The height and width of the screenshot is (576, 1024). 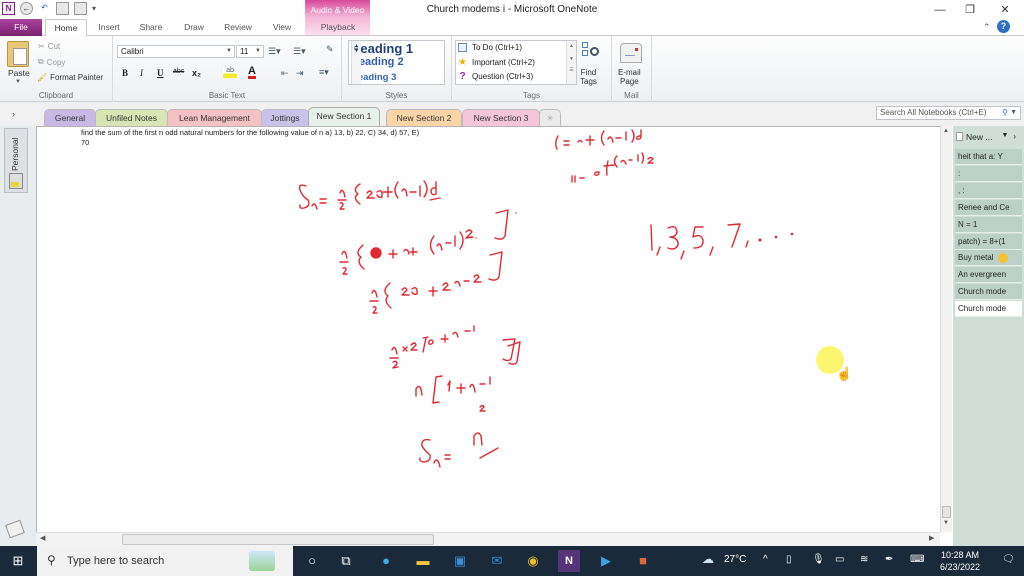 What do you see at coordinates (460, 561) in the screenshot?
I see `microsoft-store-icon: ▣` at bounding box center [460, 561].